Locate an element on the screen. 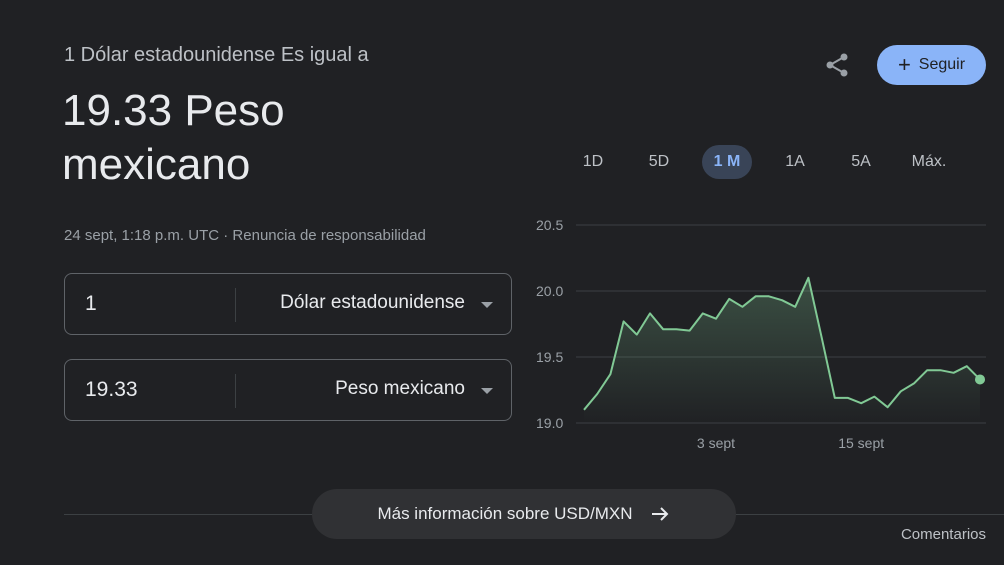 This screenshot has height=565, width=1004. share-button is located at coordinates (837, 65).